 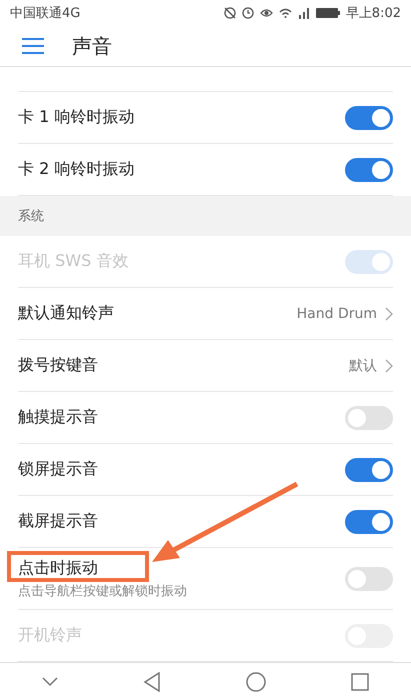 What do you see at coordinates (73, 261) in the screenshot?
I see `setting-label: 耳机 SWS 音效` at bounding box center [73, 261].